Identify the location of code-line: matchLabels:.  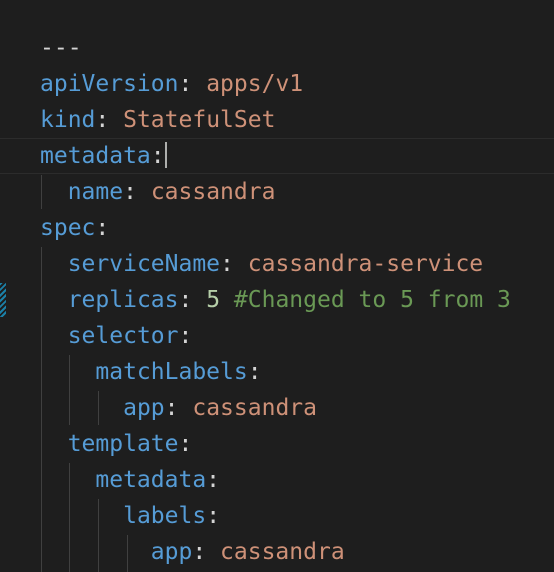
(277, 372).